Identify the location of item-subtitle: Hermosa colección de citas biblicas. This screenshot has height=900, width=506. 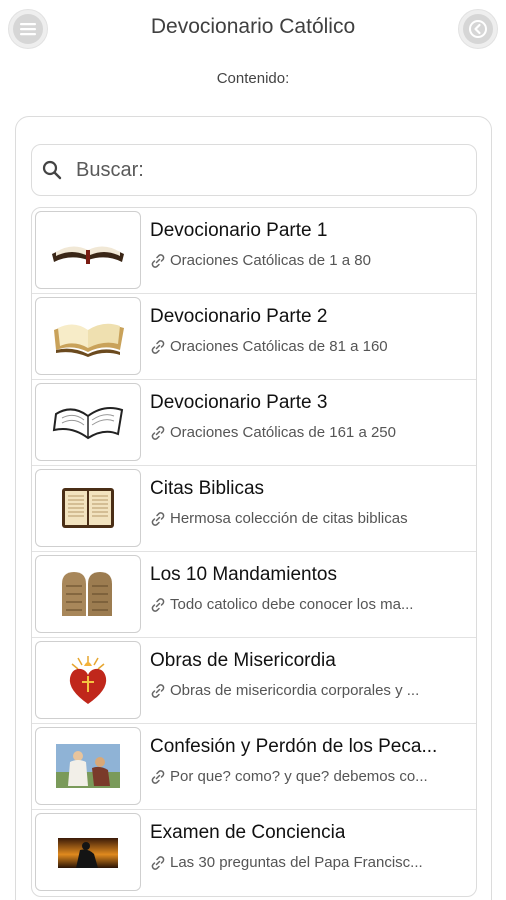
(289, 518).